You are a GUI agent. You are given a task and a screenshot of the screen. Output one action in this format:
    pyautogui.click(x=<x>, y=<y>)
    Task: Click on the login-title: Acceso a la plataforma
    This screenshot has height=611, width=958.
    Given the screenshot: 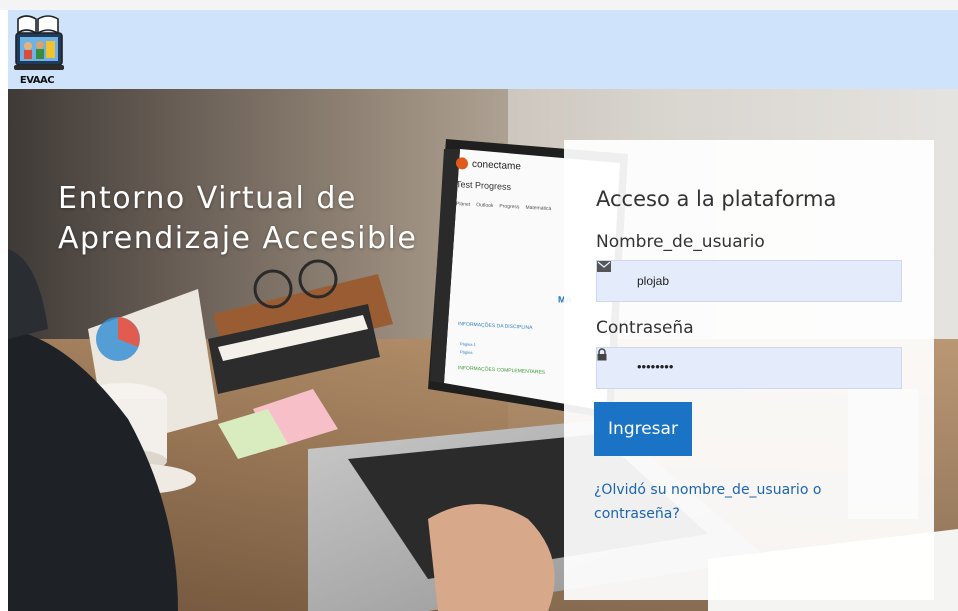 What is the action you would take?
    pyautogui.click(x=716, y=199)
    